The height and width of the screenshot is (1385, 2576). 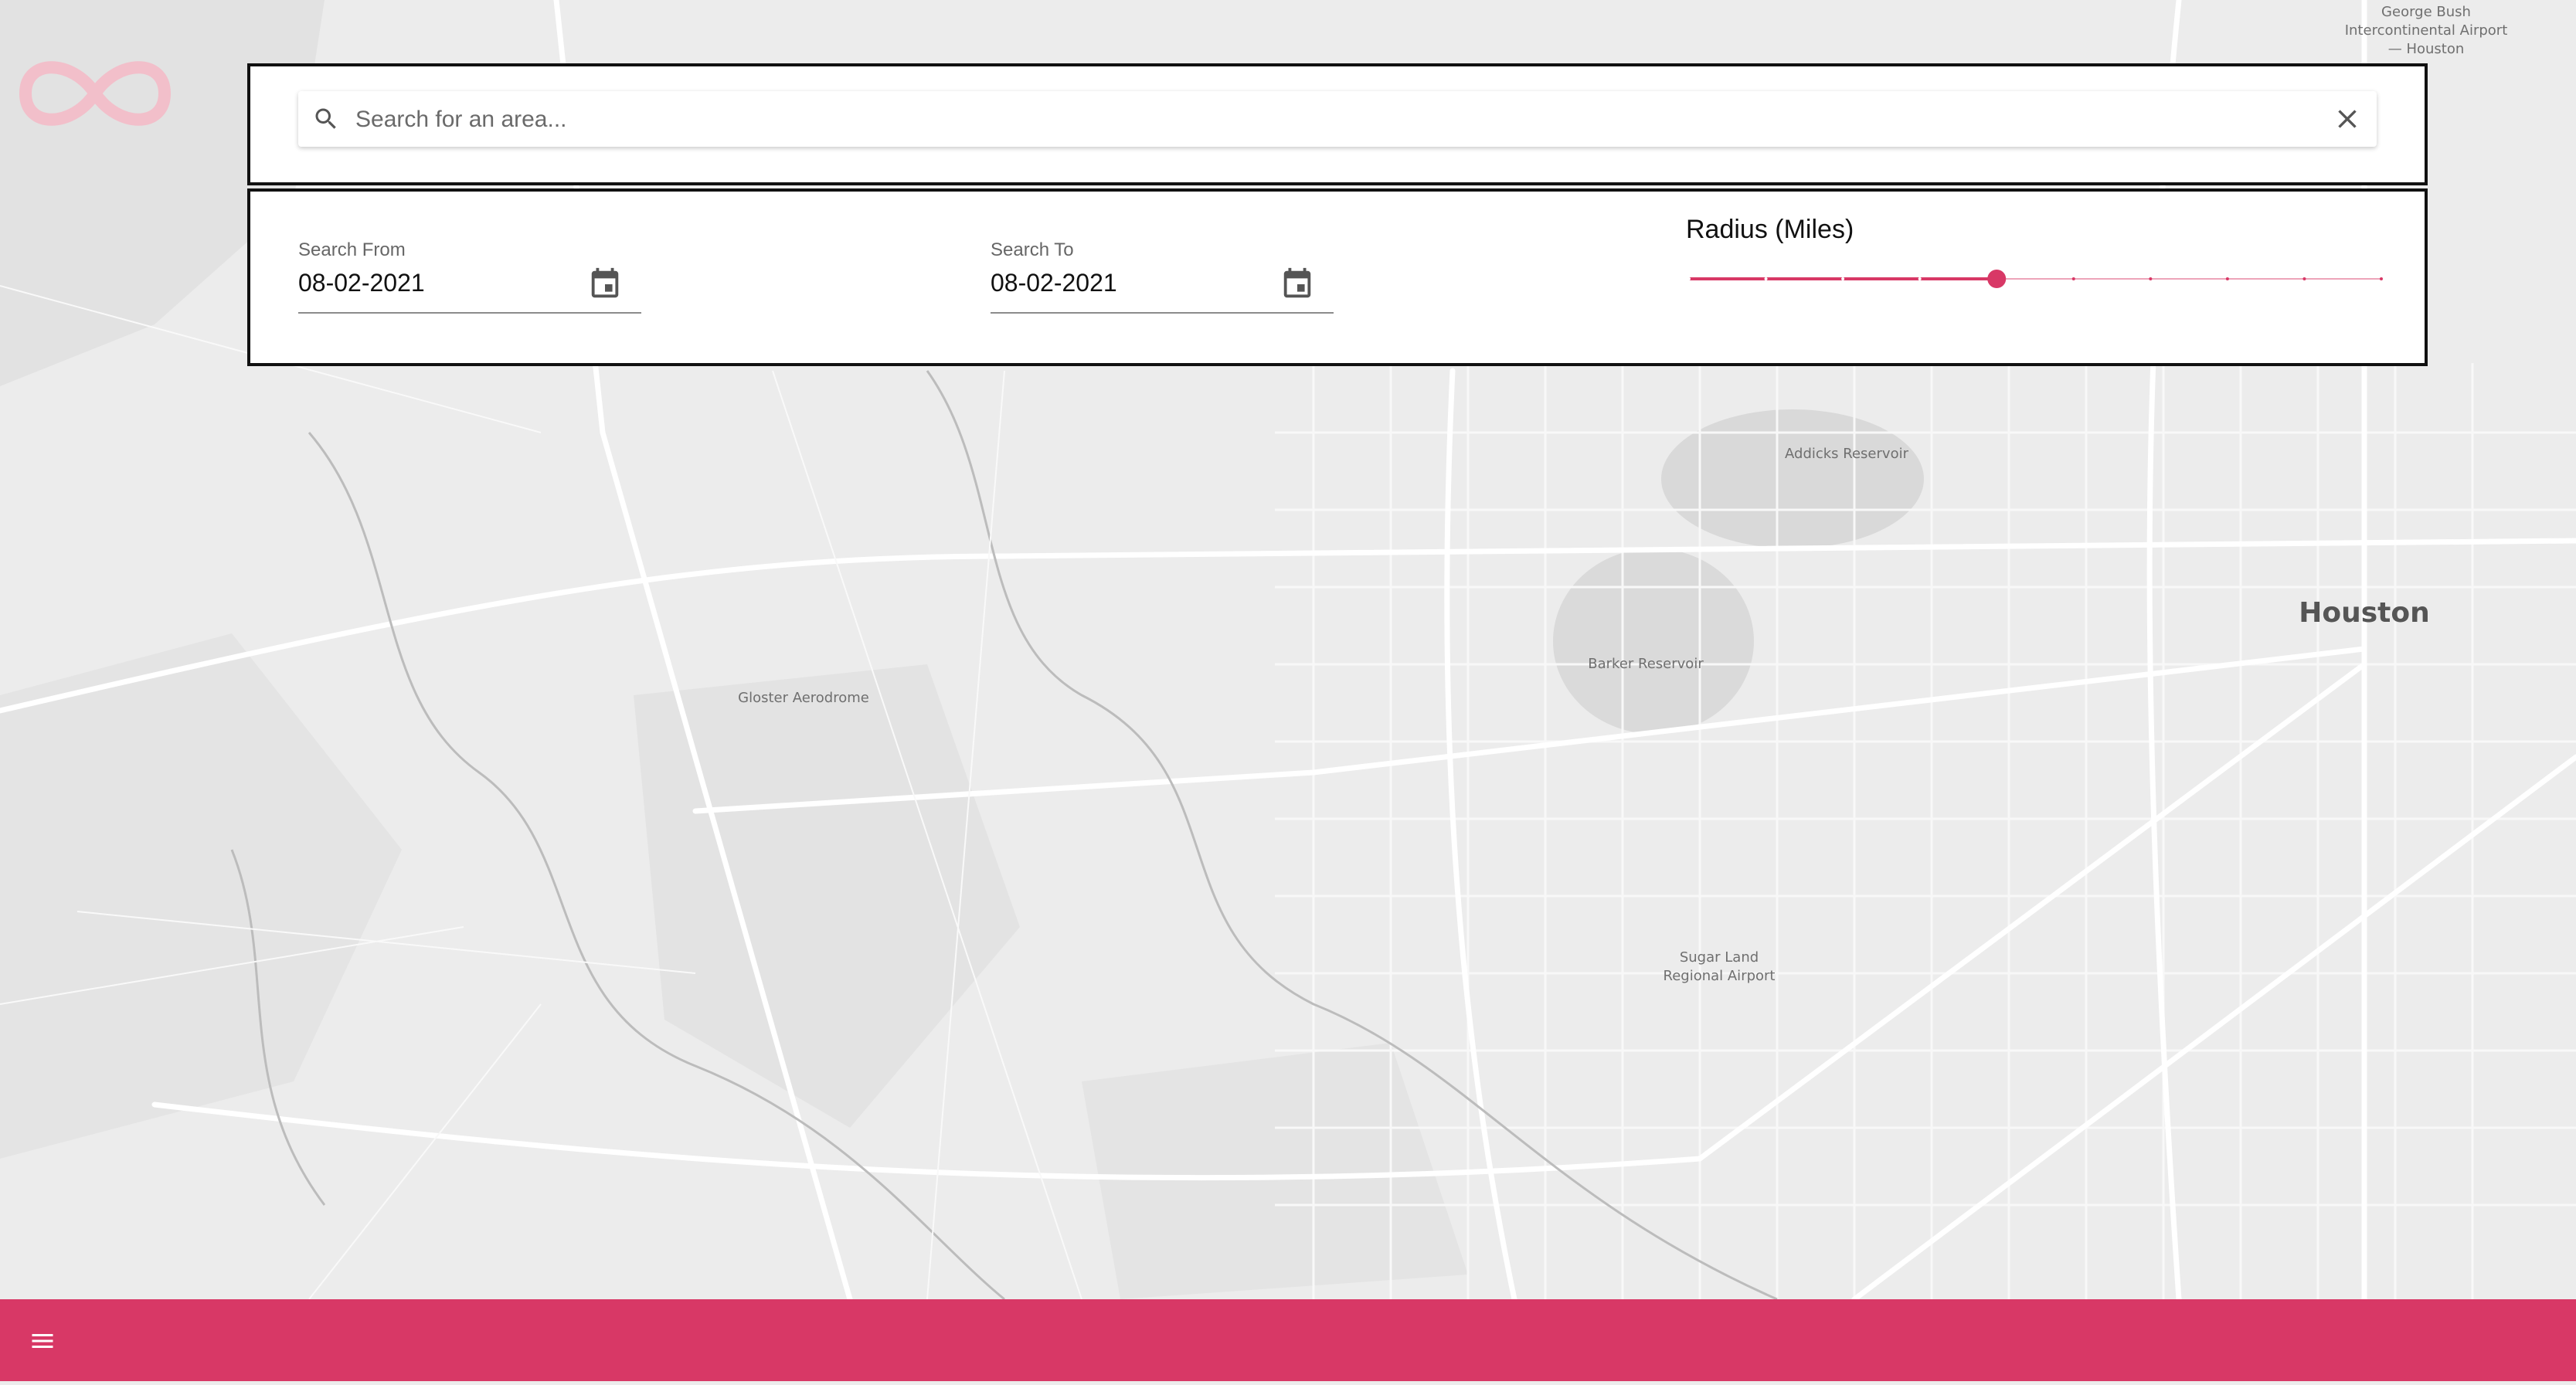 I want to click on map-label-barker-reservoir: Barker Reservoir, so click(x=1646, y=664).